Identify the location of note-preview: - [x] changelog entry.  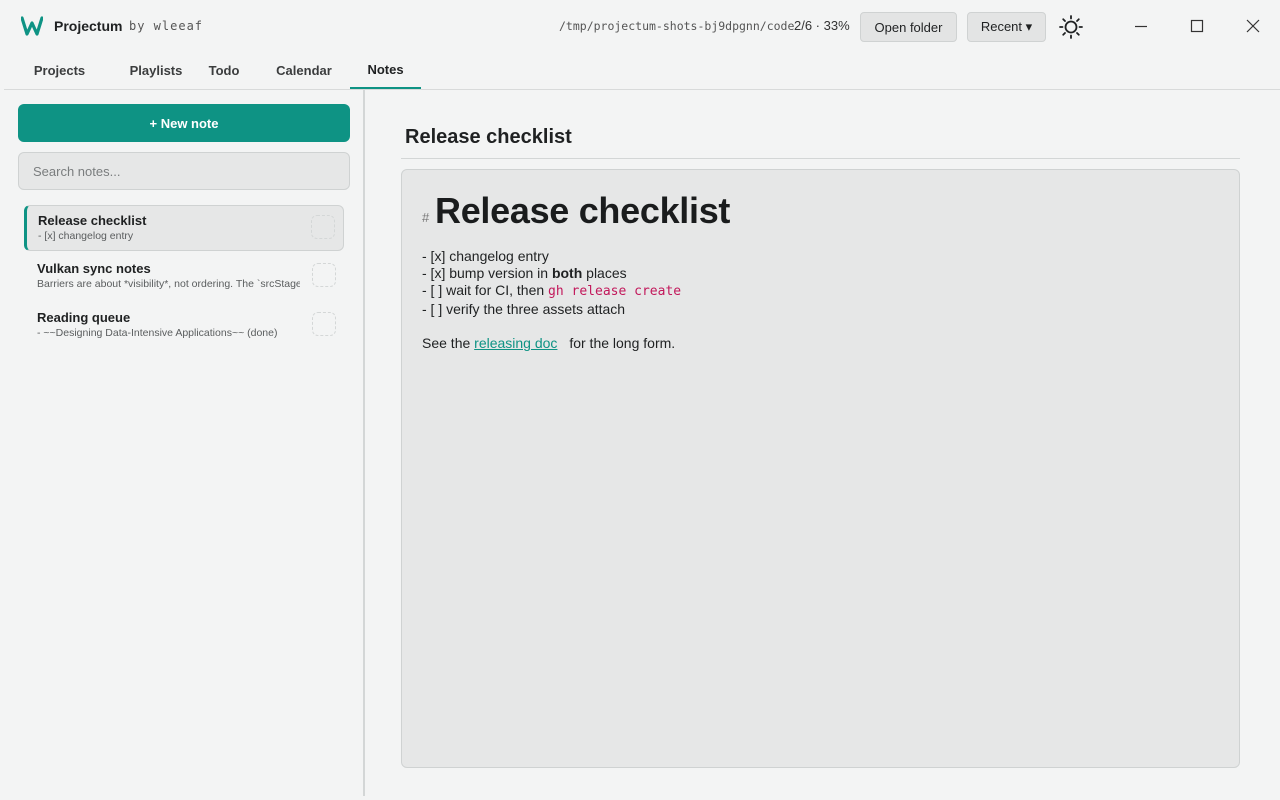
(86, 236).